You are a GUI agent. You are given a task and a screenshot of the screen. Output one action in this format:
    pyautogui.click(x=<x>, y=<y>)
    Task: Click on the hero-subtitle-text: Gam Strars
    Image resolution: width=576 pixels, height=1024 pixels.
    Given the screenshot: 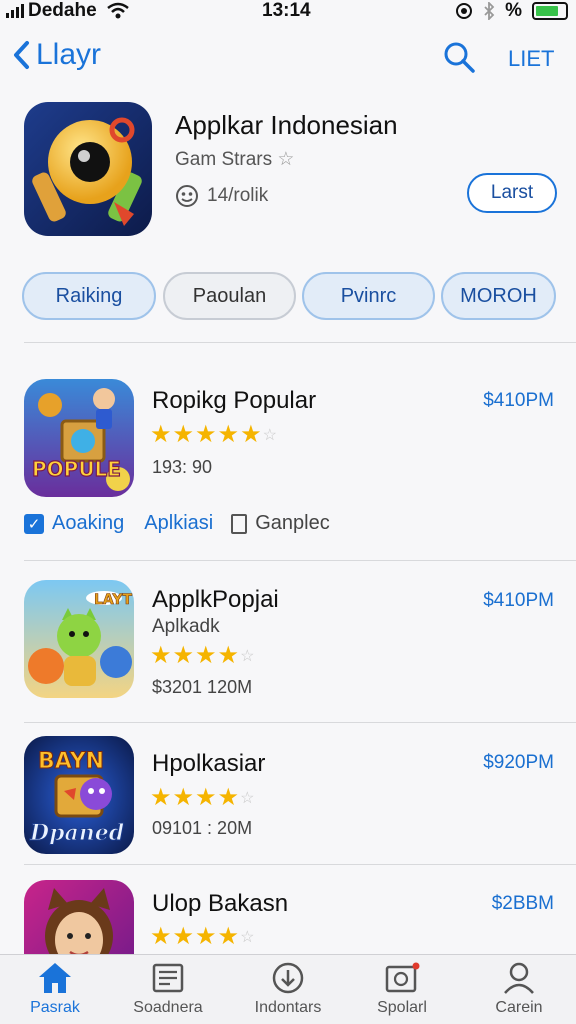 What is the action you would take?
    pyautogui.click(x=224, y=159)
    